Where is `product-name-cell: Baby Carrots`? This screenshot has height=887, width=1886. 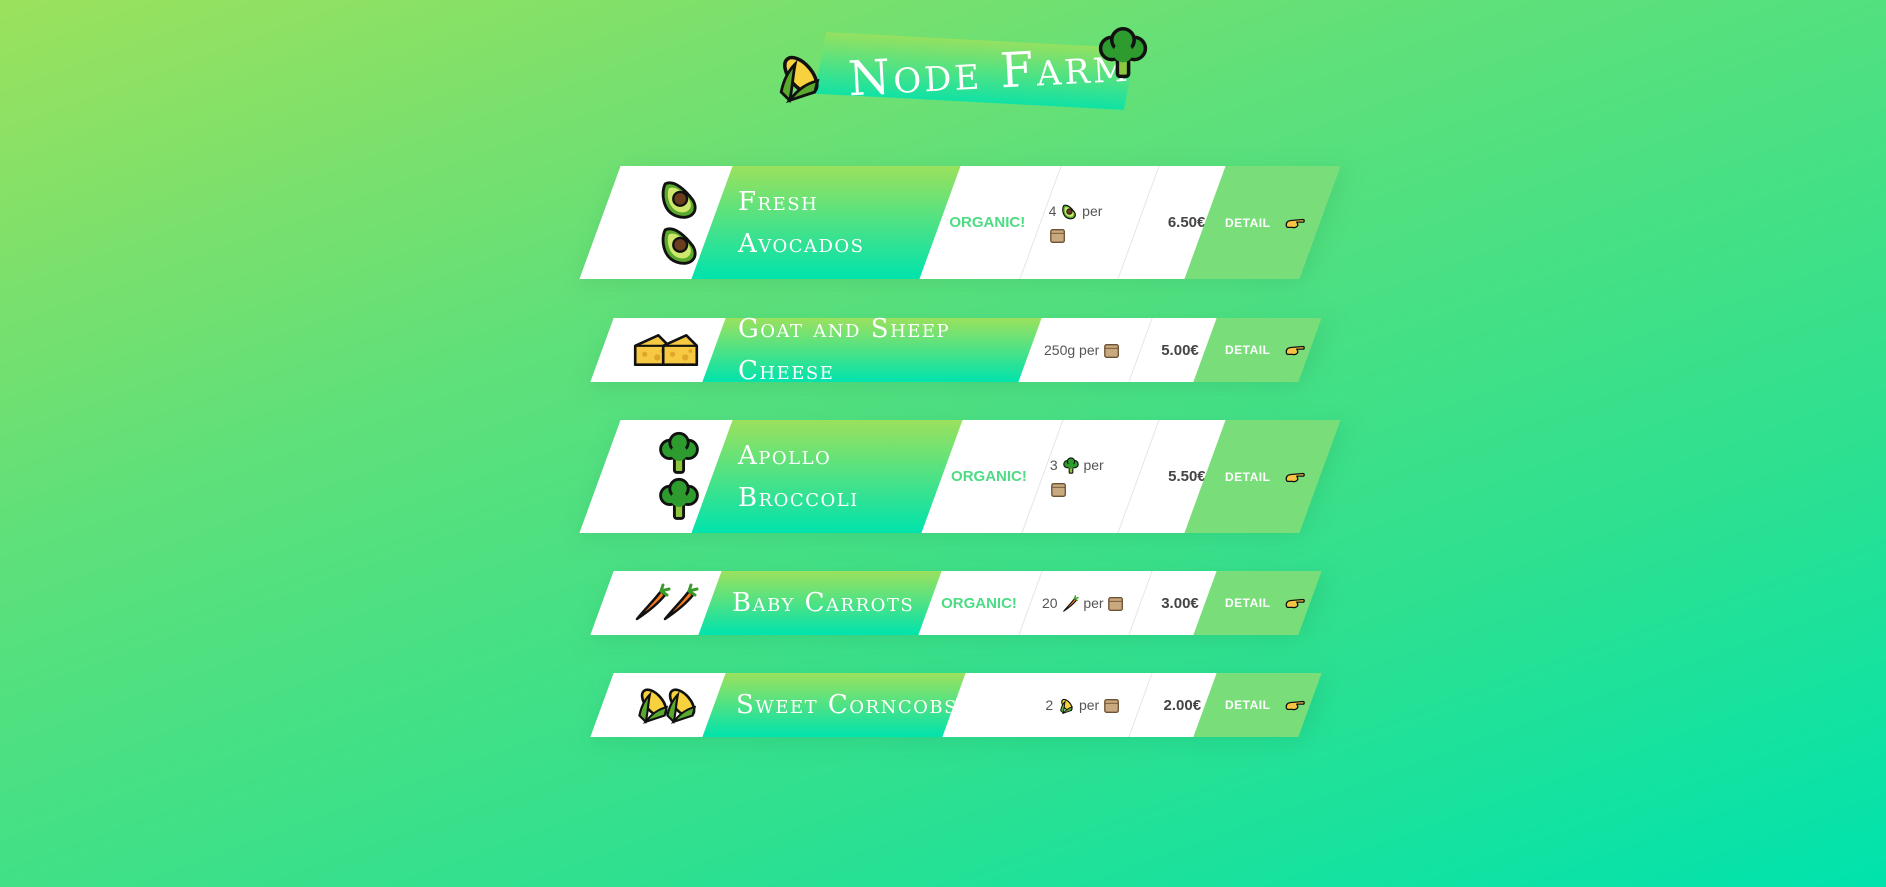
product-name-cell: Baby Carrots is located at coordinates (825, 603).